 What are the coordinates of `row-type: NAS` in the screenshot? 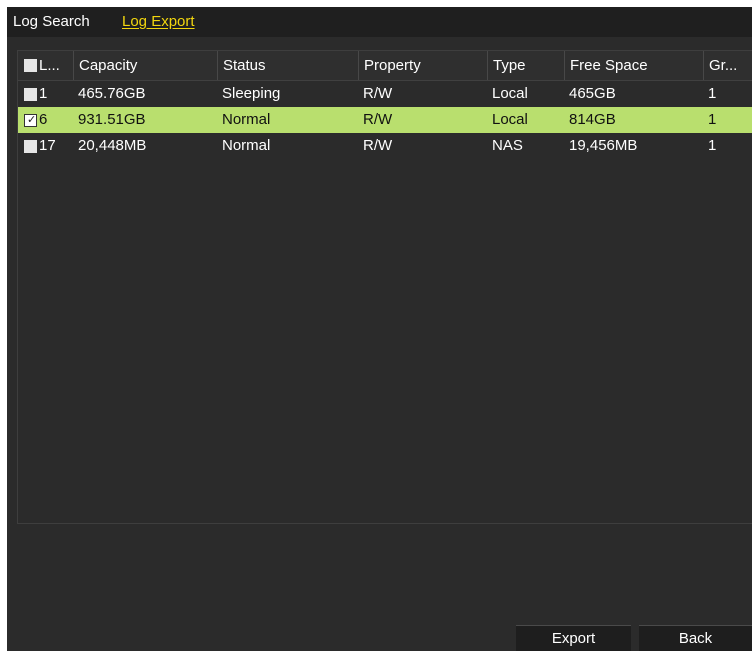 It's located at (507, 145).